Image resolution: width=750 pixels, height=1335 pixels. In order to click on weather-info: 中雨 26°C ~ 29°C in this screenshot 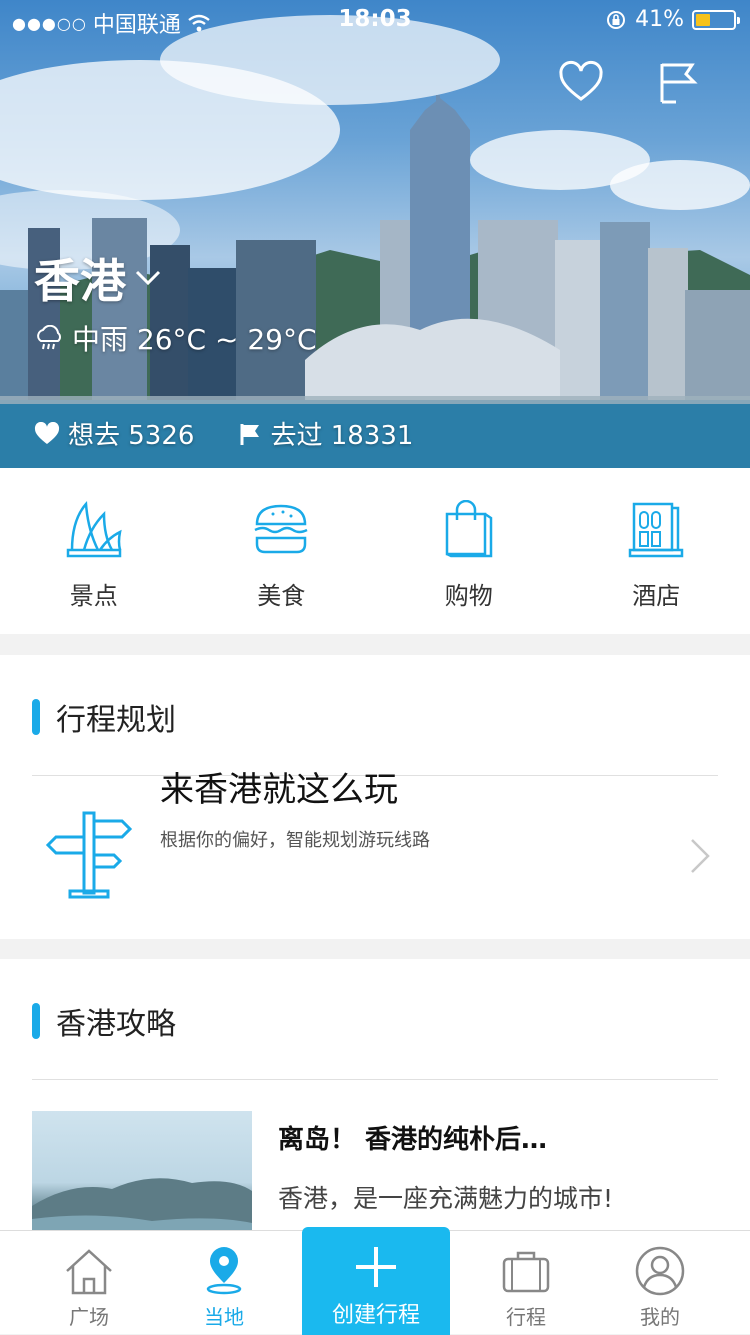, I will do `click(175, 338)`.